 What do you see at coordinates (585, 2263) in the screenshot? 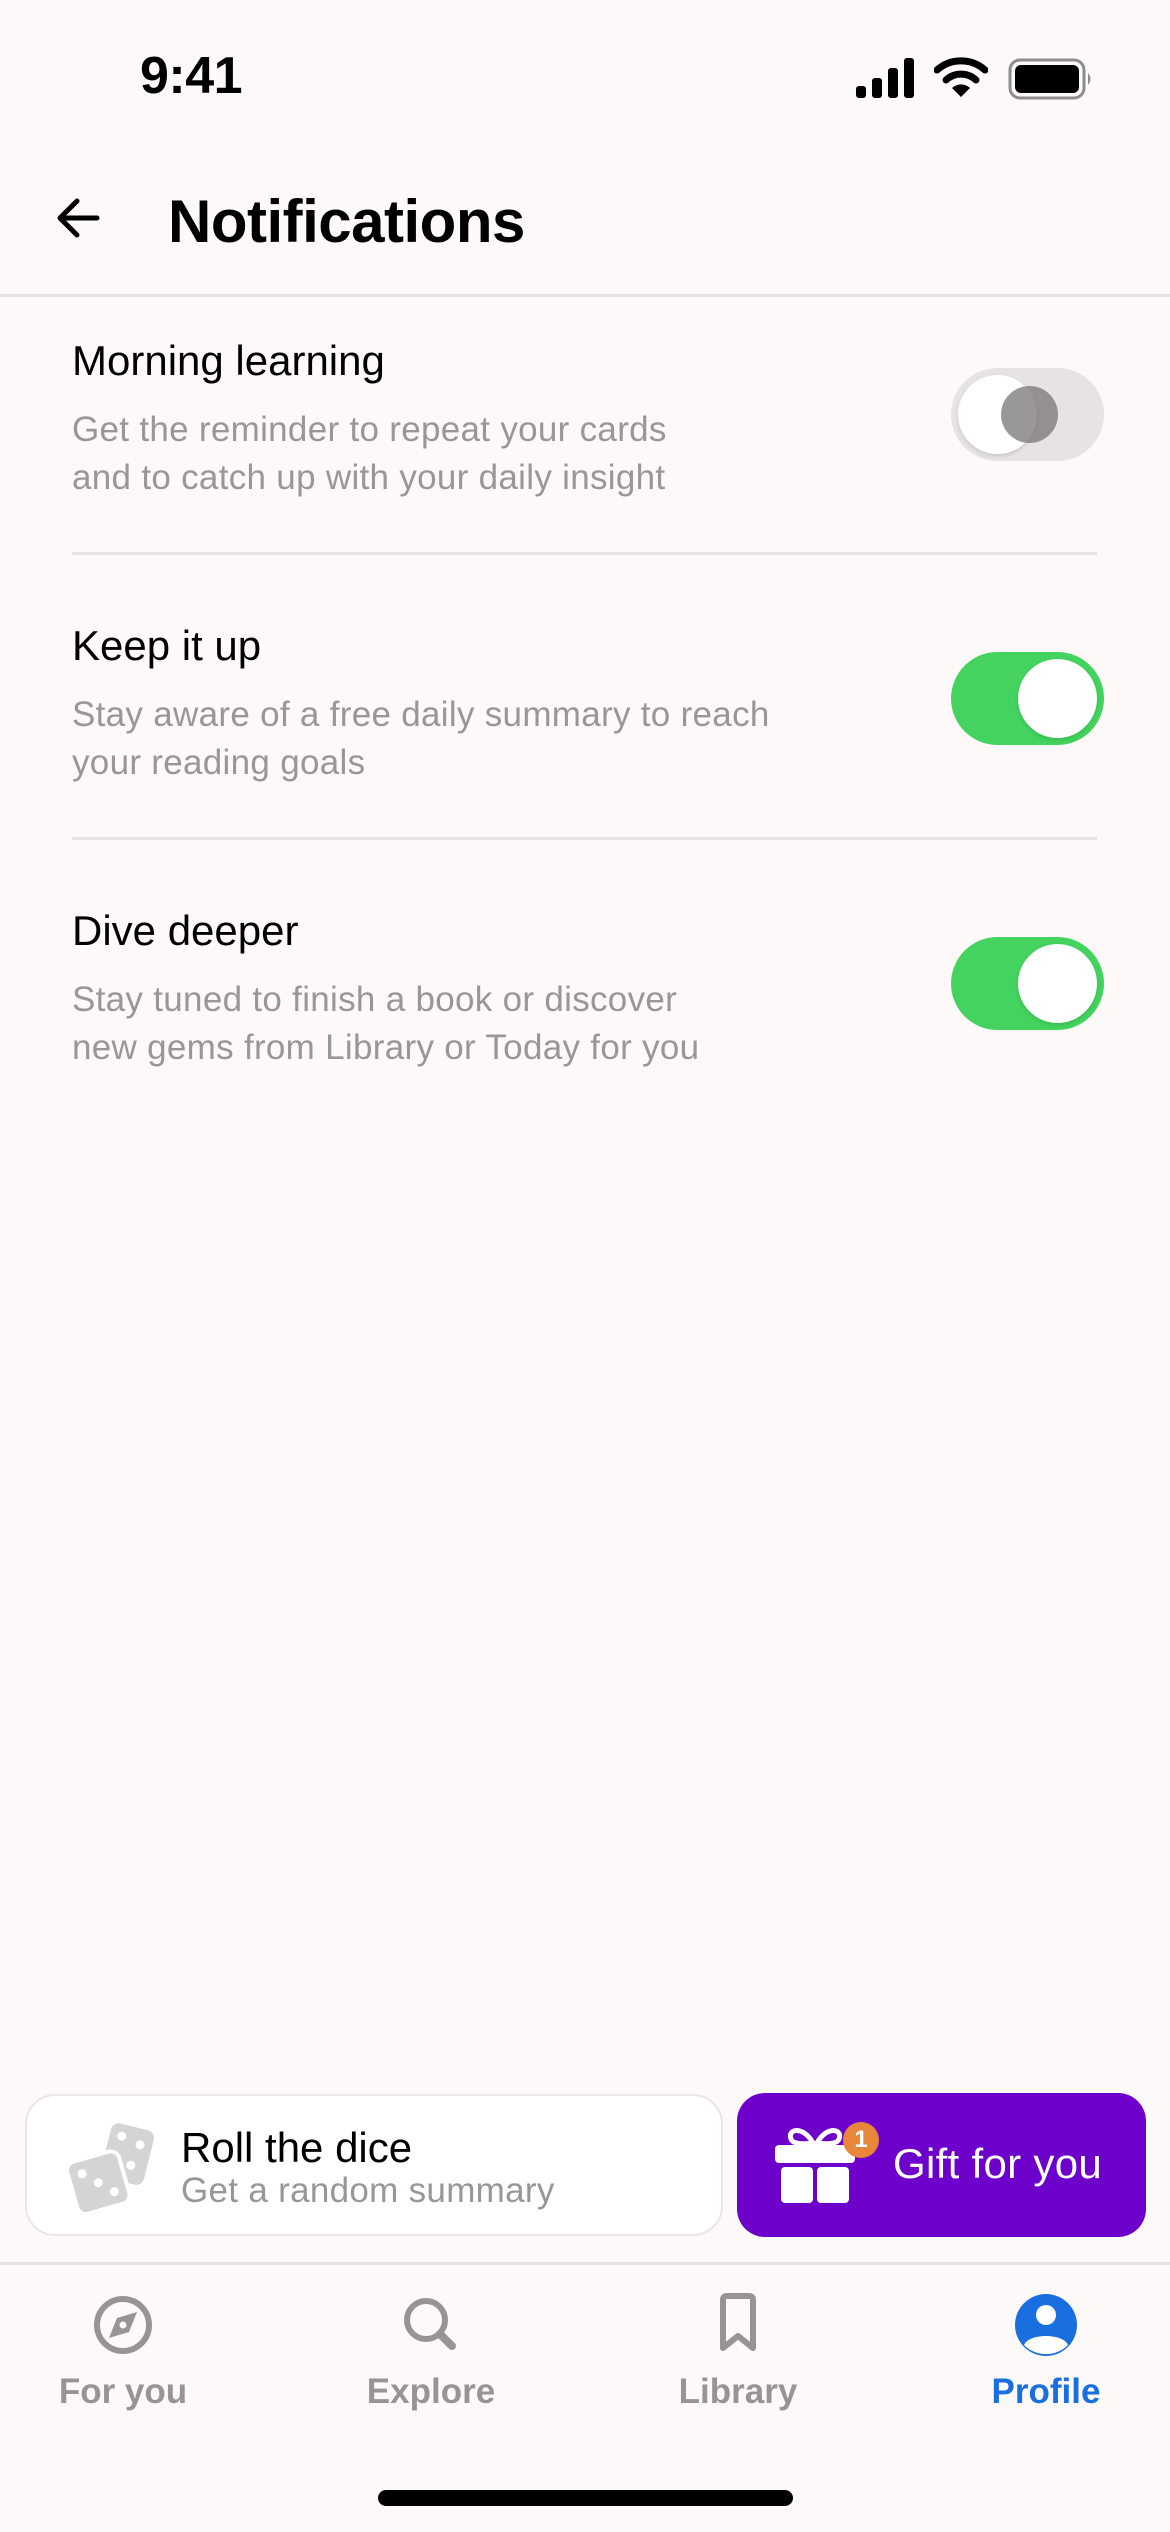
I see `tab-bar-divider` at bounding box center [585, 2263].